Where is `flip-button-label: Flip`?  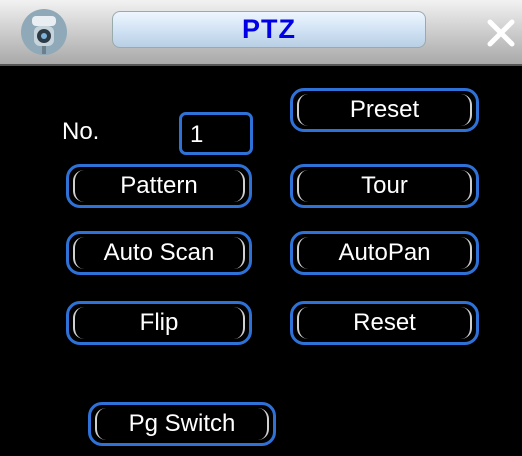
flip-button-label: Flip is located at coordinates (159, 322).